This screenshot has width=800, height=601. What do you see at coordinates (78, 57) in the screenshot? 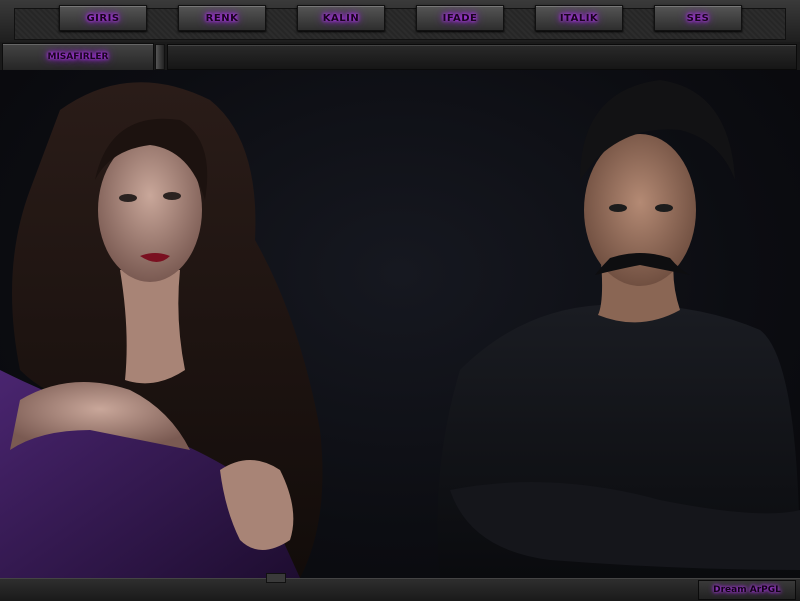
I see `guests-button: MISAFIRLER` at bounding box center [78, 57].